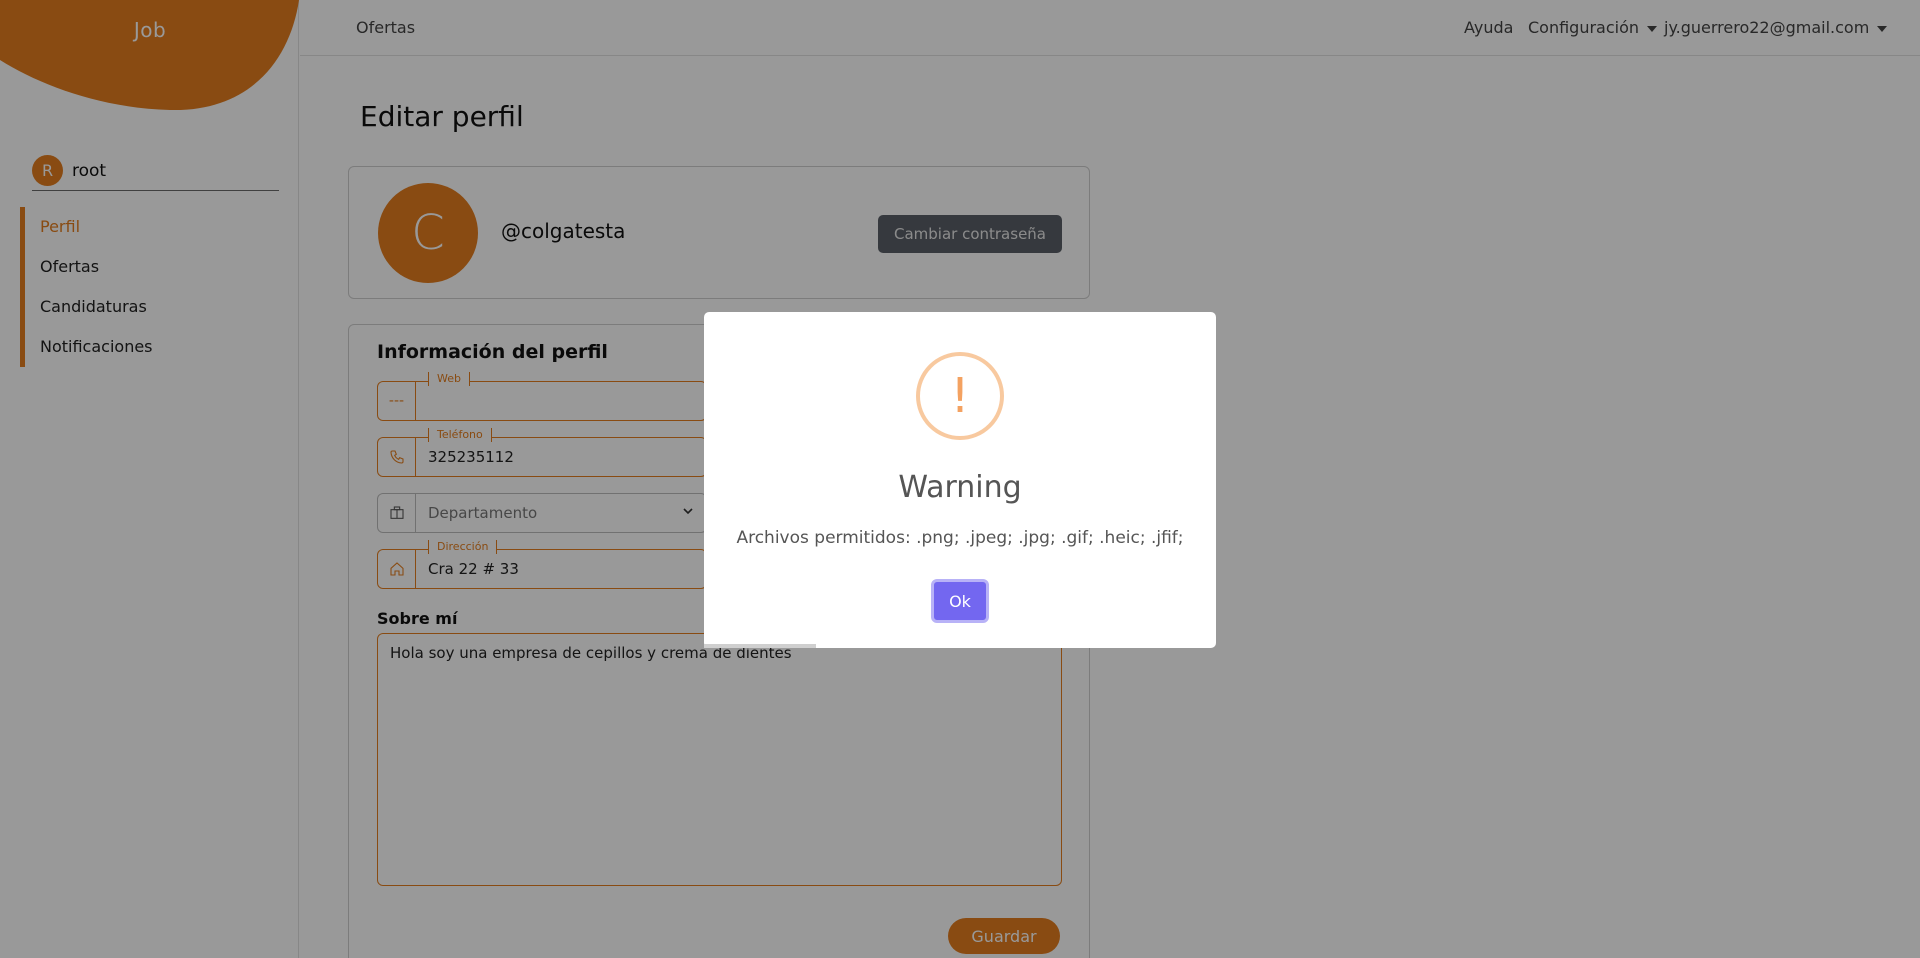 The image size is (1920, 958). What do you see at coordinates (960, 396) in the screenshot?
I see `warning-icon: !` at bounding box center [960, 396].